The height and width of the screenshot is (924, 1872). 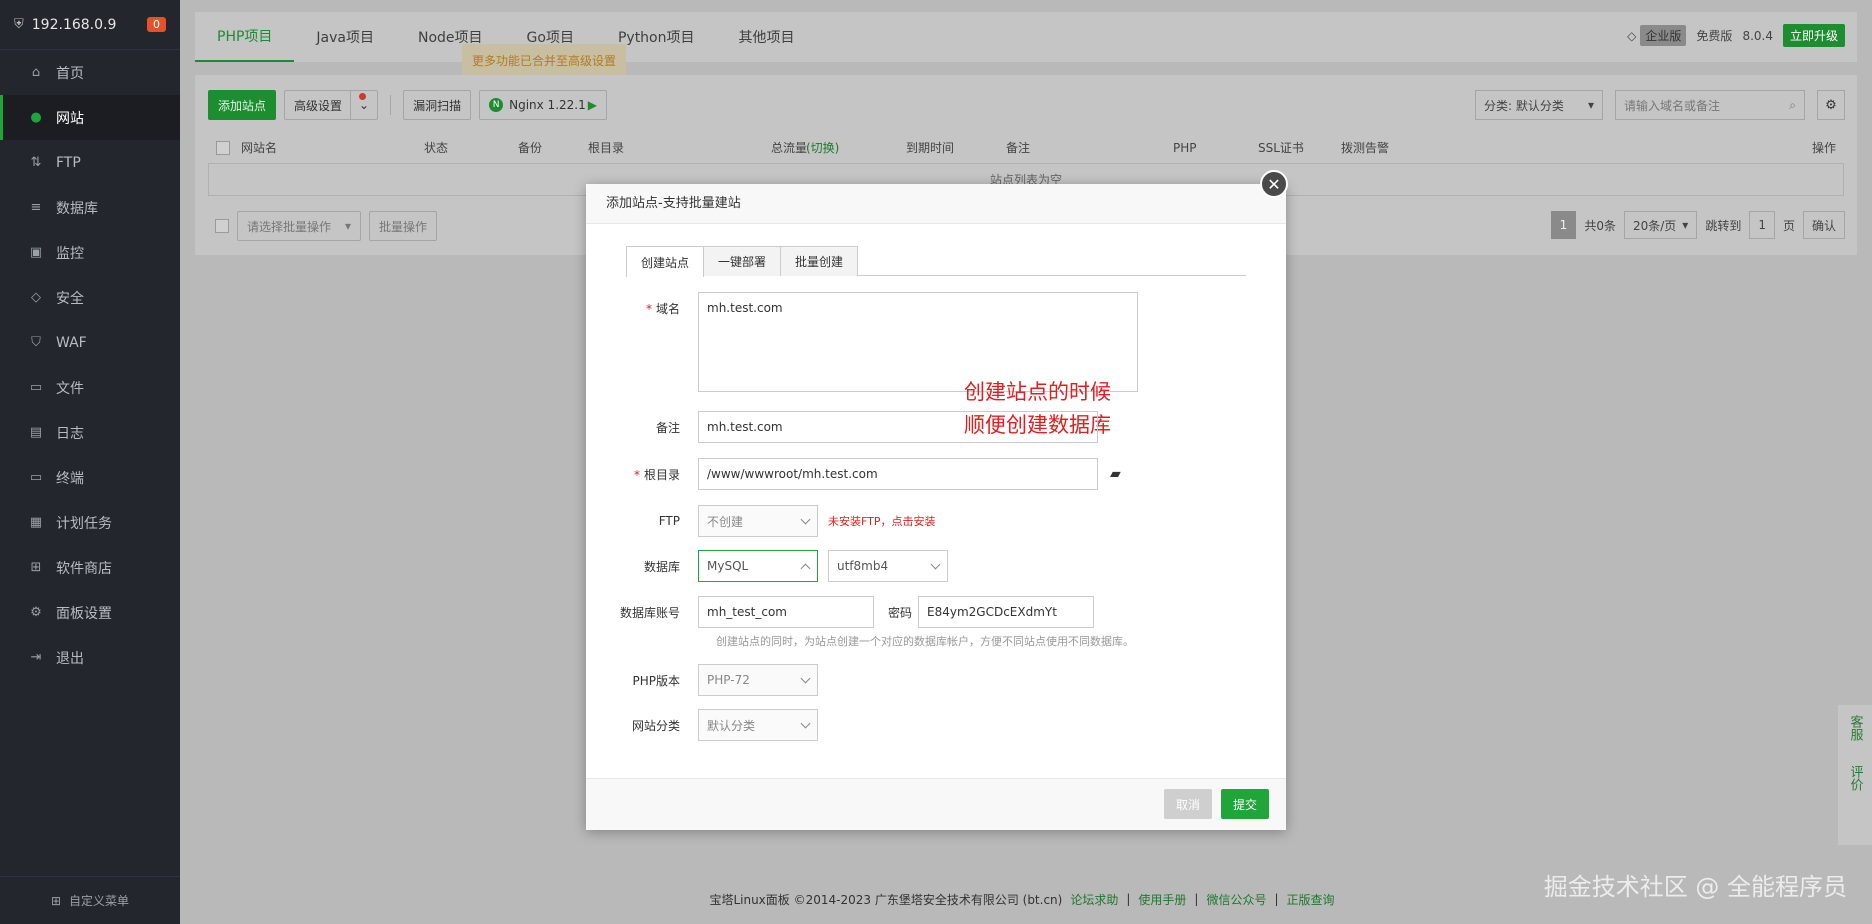 What do you see at coordinates (758, 566) in the screenshot?
I see `database-type-select: MySQL` at bounding box center [758, 566].